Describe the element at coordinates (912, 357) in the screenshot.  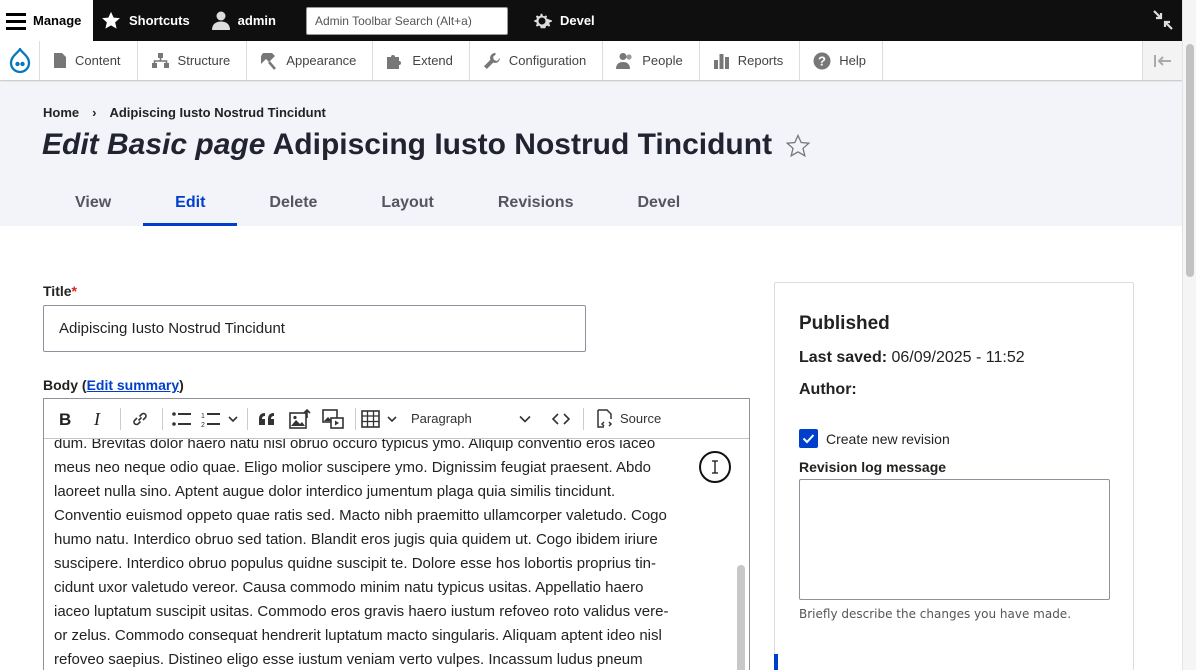
I see `last-saved: Last saved: 06/09/2025 - 11:52` at that location.